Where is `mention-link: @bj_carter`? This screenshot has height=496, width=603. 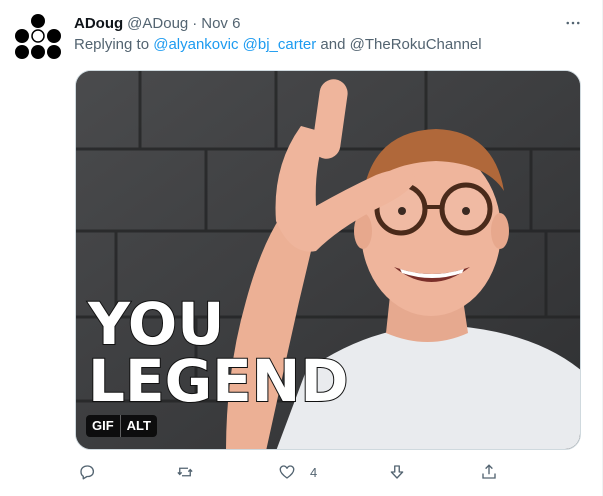 mention-link: @bj_carter is located at coordinates (280, 44).